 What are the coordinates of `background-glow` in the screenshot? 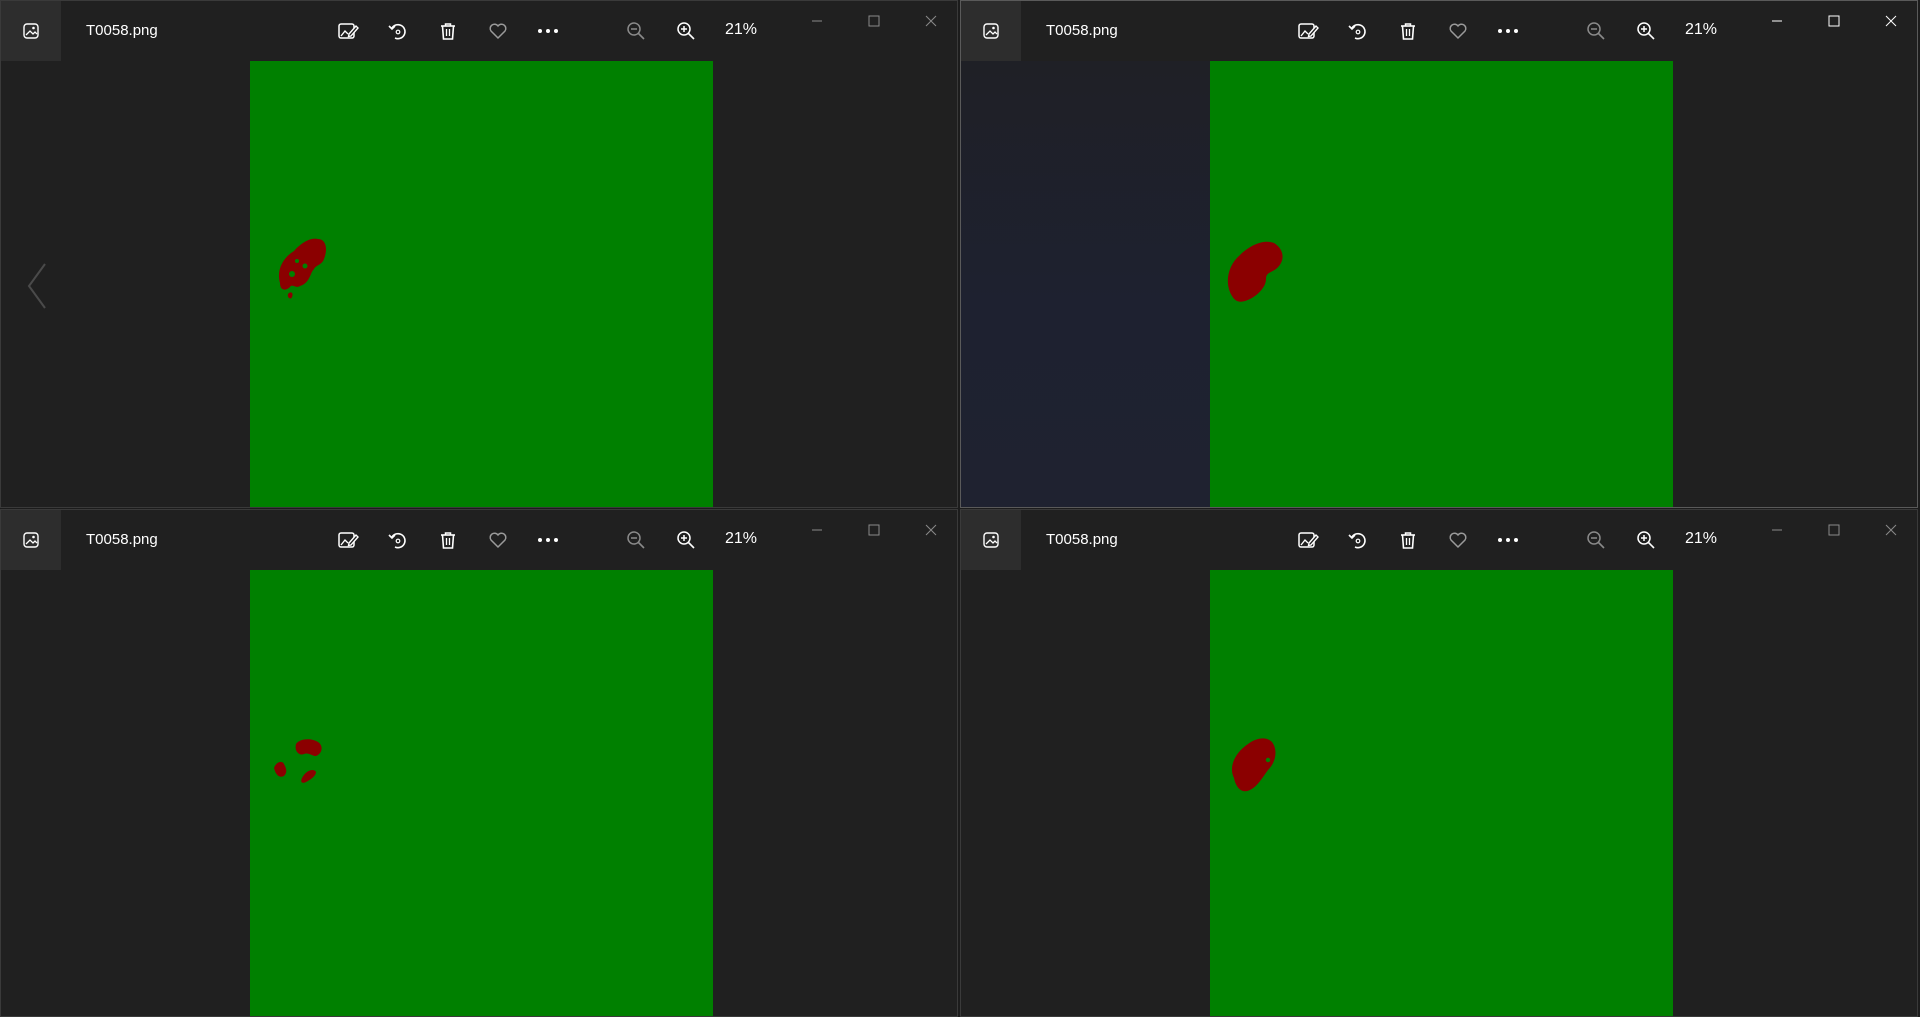 It's located at (1085, 284).